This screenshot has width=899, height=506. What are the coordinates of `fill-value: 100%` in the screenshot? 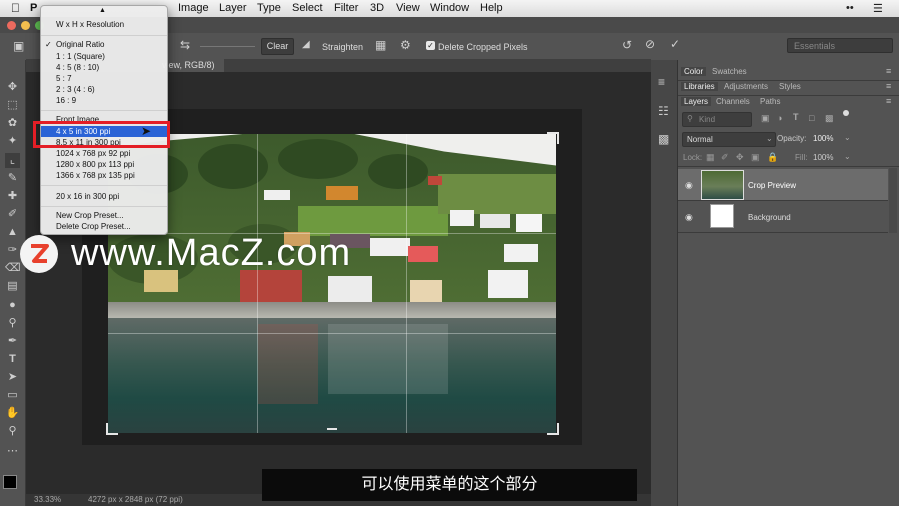 It's located at (823, 157).